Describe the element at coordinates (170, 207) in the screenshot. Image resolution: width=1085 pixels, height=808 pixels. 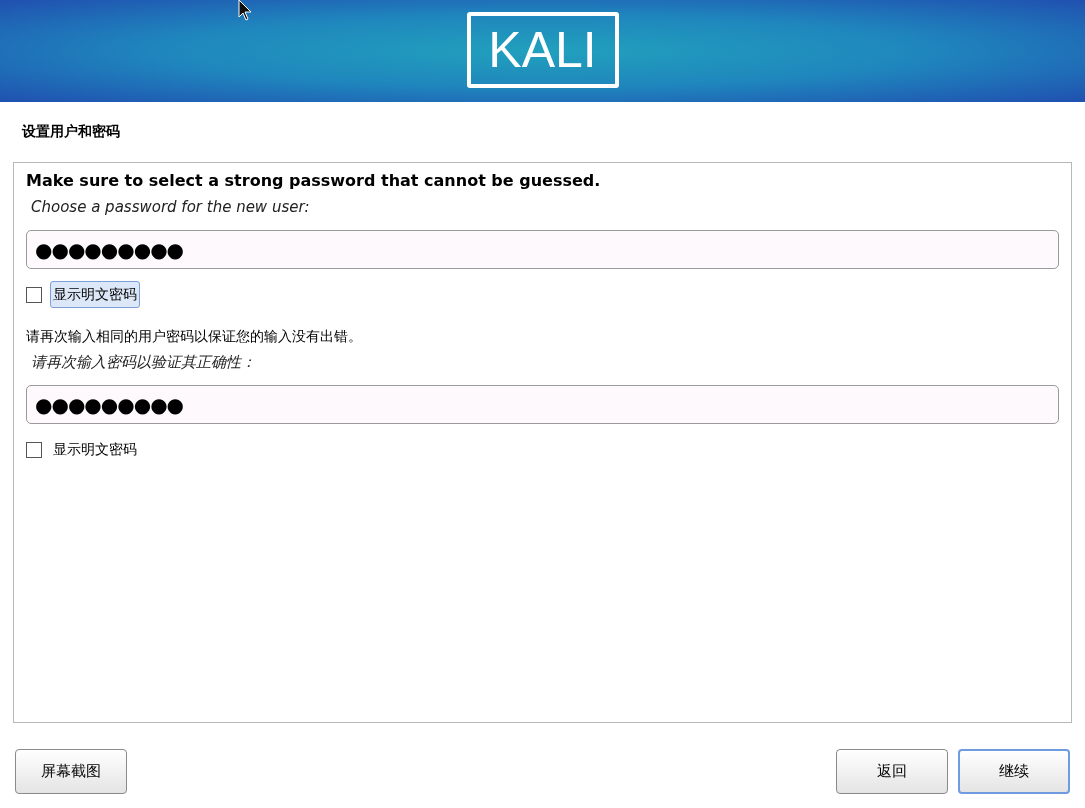
I see `field-prompt: Choose a password for the new user:` at that location.